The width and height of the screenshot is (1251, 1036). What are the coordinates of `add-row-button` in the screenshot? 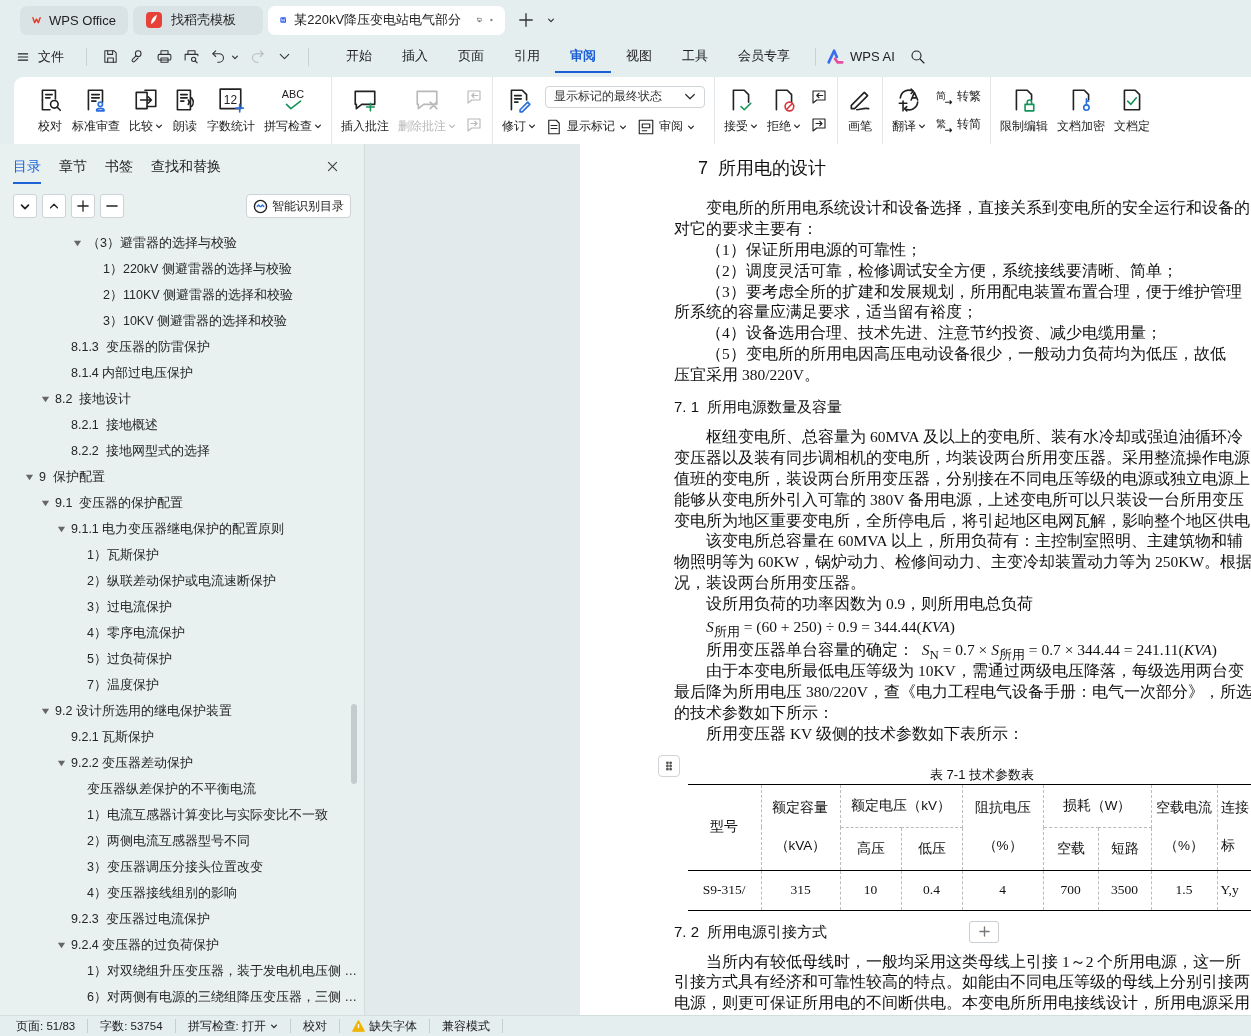 It's located at (984, 931).